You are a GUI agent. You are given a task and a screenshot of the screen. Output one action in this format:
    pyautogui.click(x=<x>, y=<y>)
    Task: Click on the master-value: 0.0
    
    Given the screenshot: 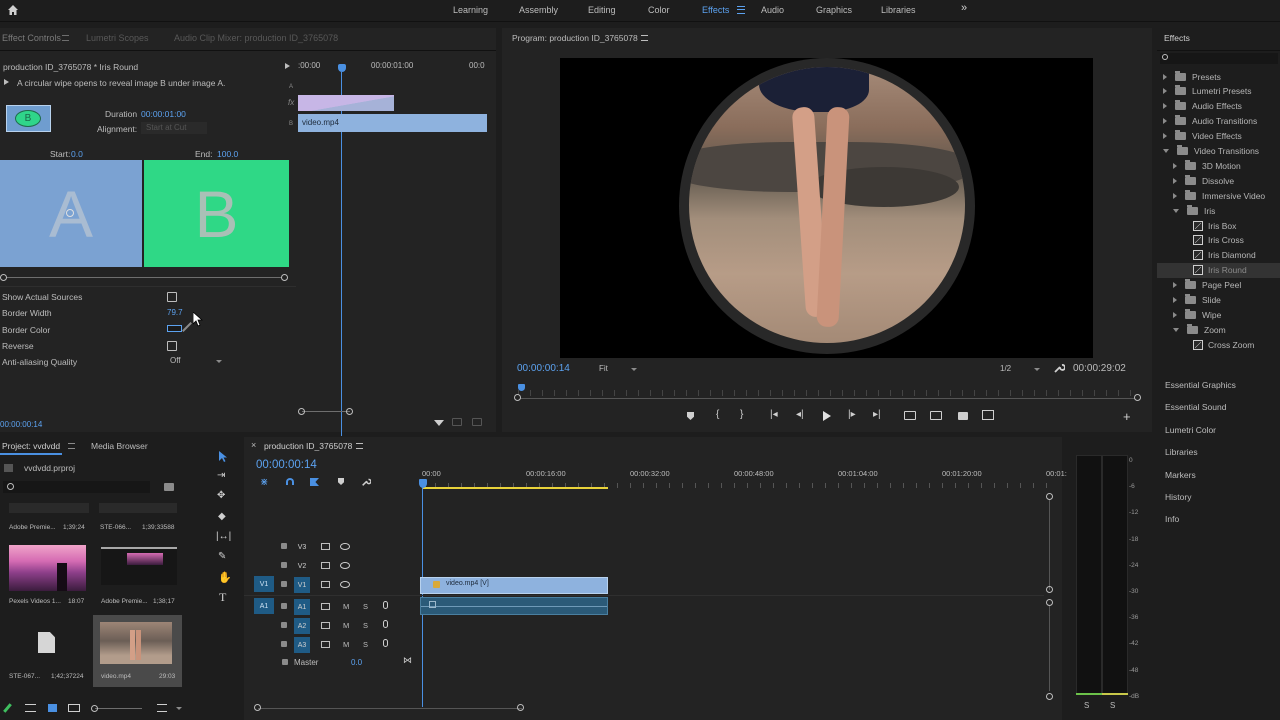 What is the action you would take?
    pyautogui.click(x=356, y=662)
    